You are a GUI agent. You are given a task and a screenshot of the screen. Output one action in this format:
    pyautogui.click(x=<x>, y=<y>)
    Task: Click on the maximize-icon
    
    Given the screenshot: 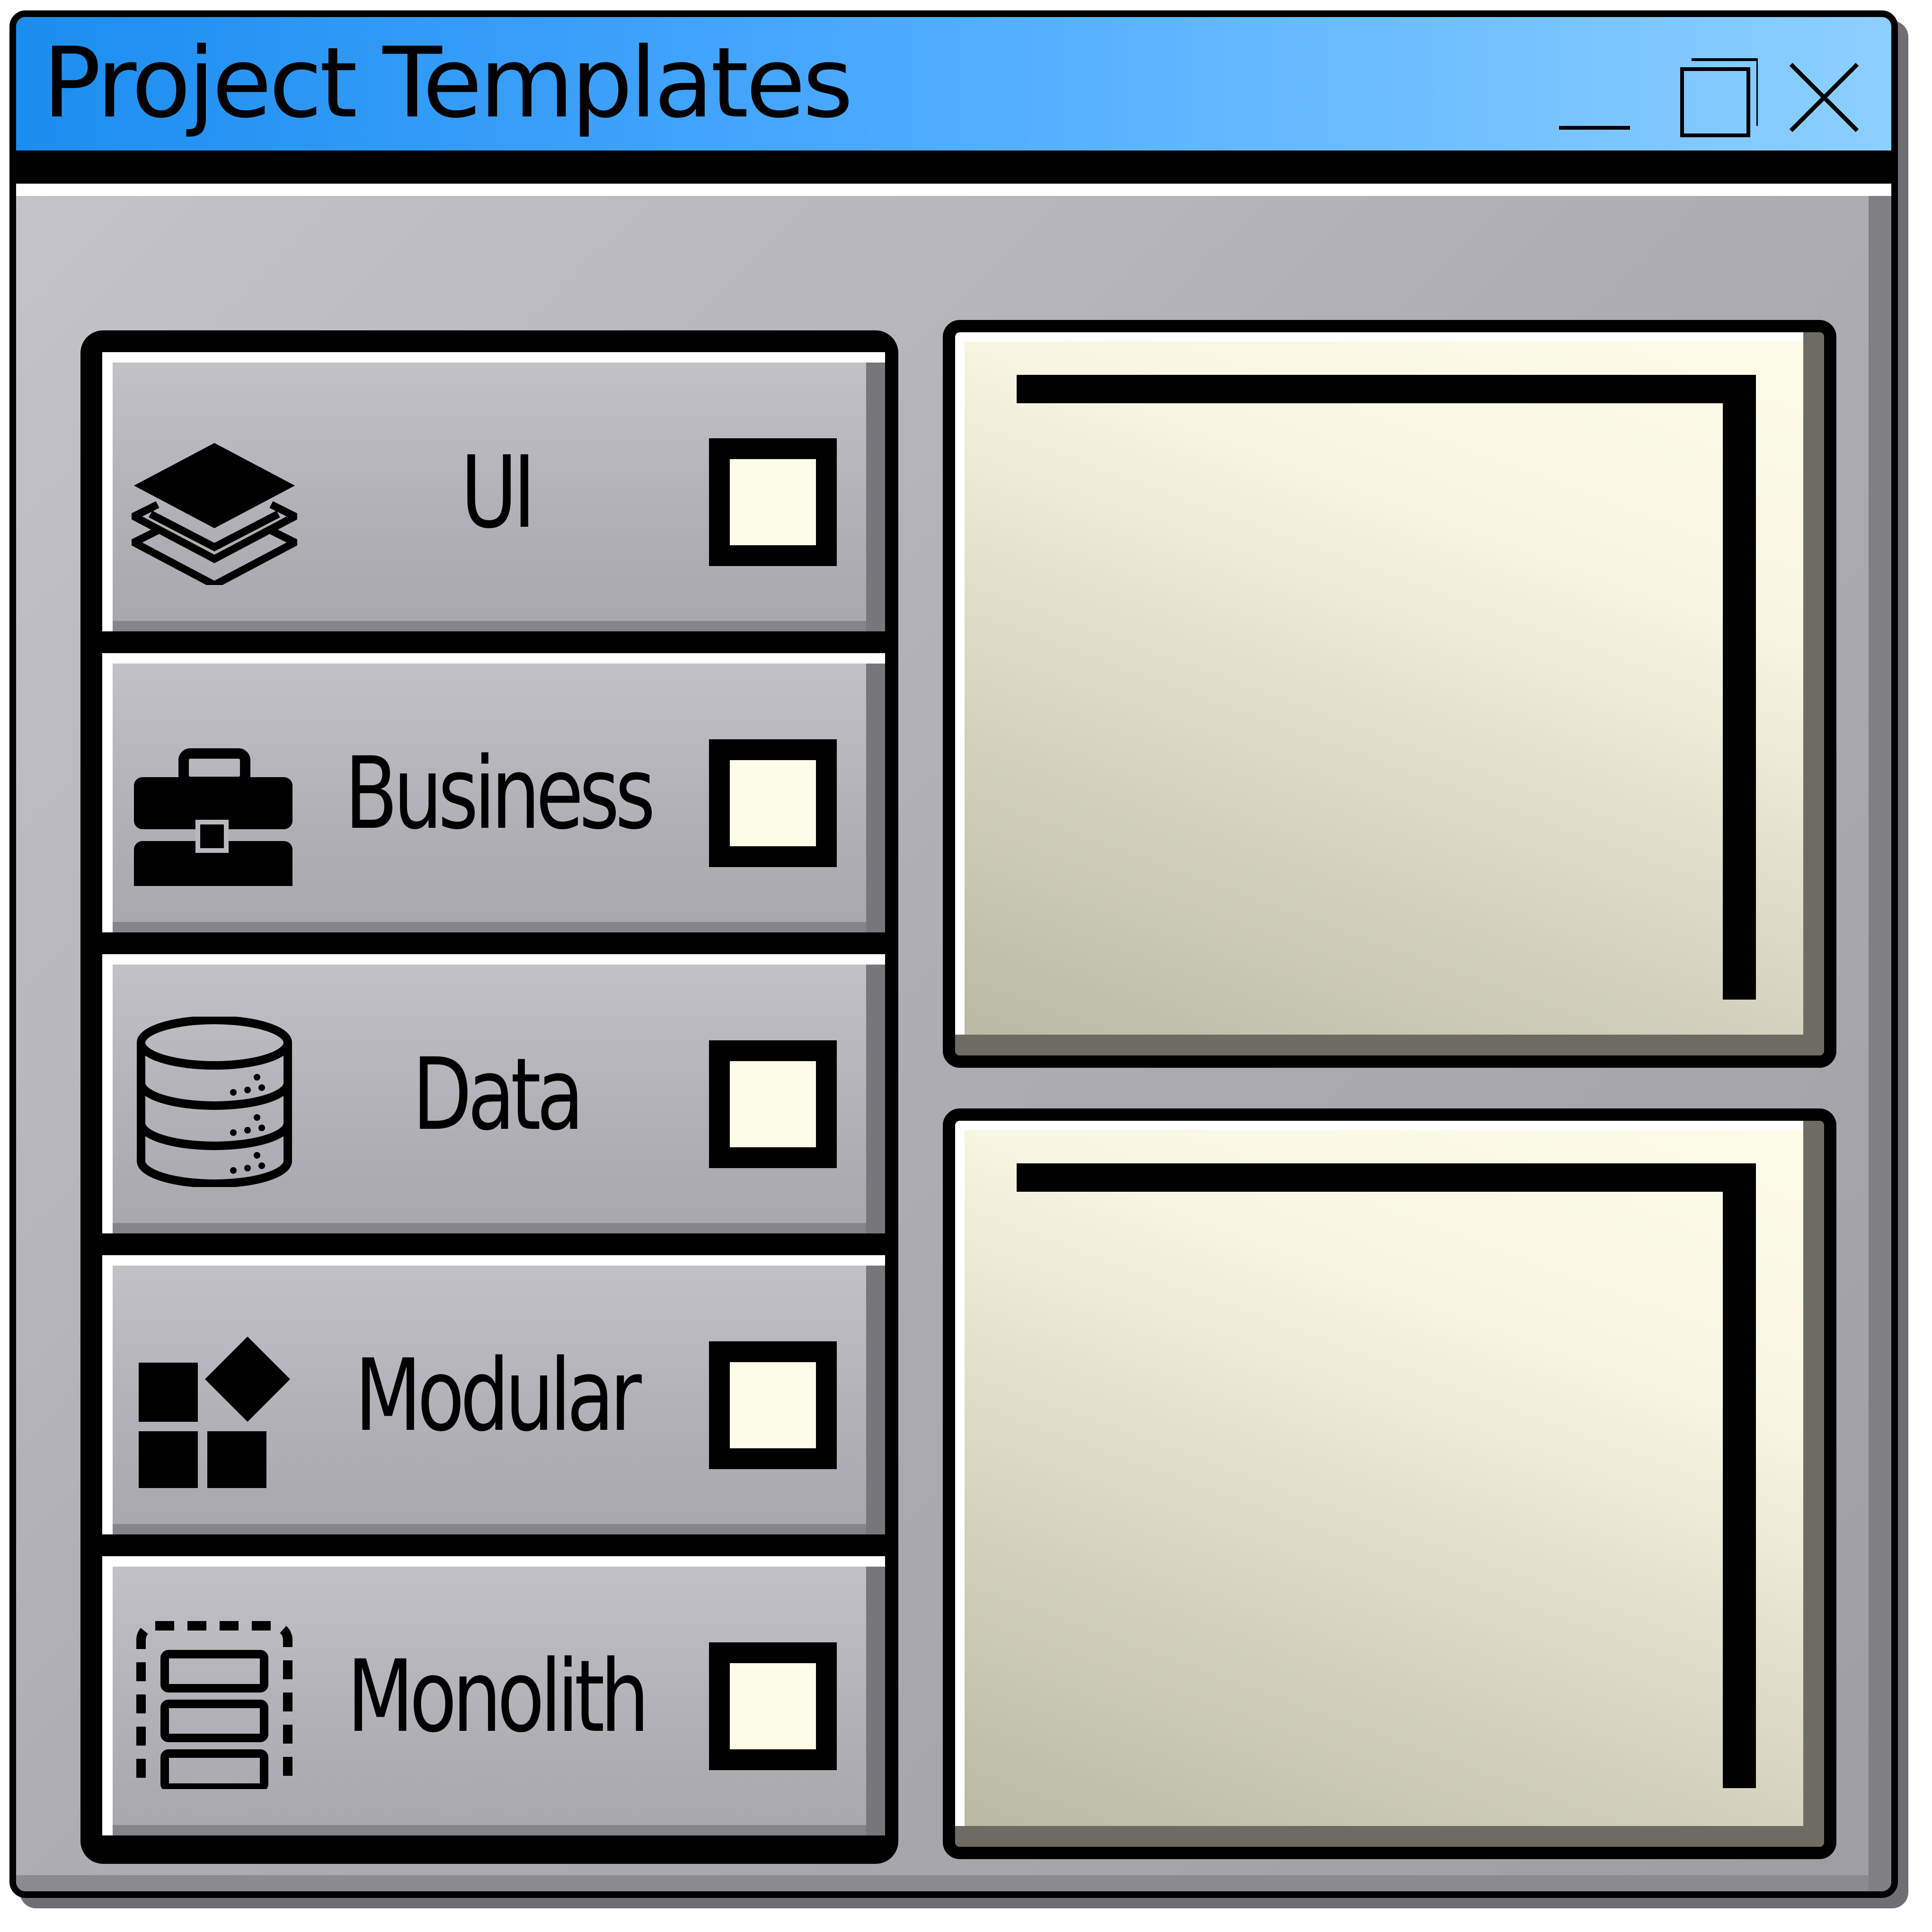 What is the action you would take?
    pyautogui.click(x=1710, y=97)
    